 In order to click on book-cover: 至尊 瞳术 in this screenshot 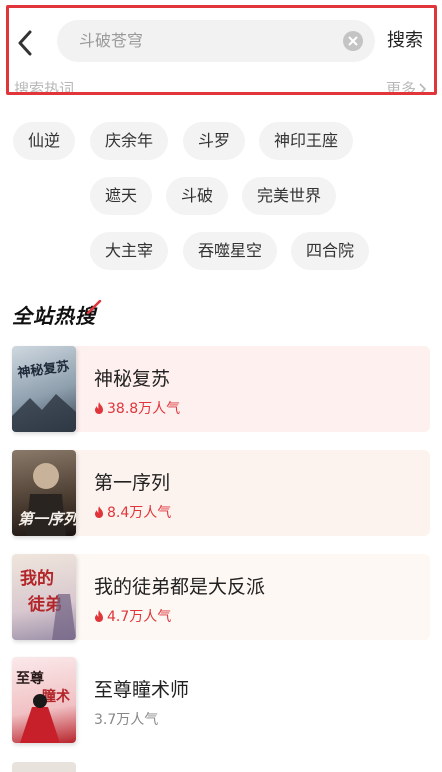, I will do `click(44, 700)`.